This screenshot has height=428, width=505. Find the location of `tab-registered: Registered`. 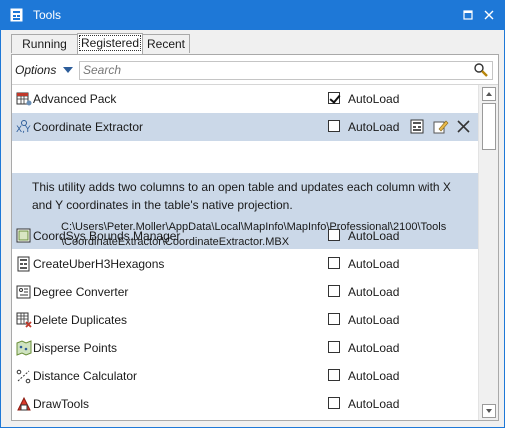

tab-registered: Registered is located at coordinates (110, 43).